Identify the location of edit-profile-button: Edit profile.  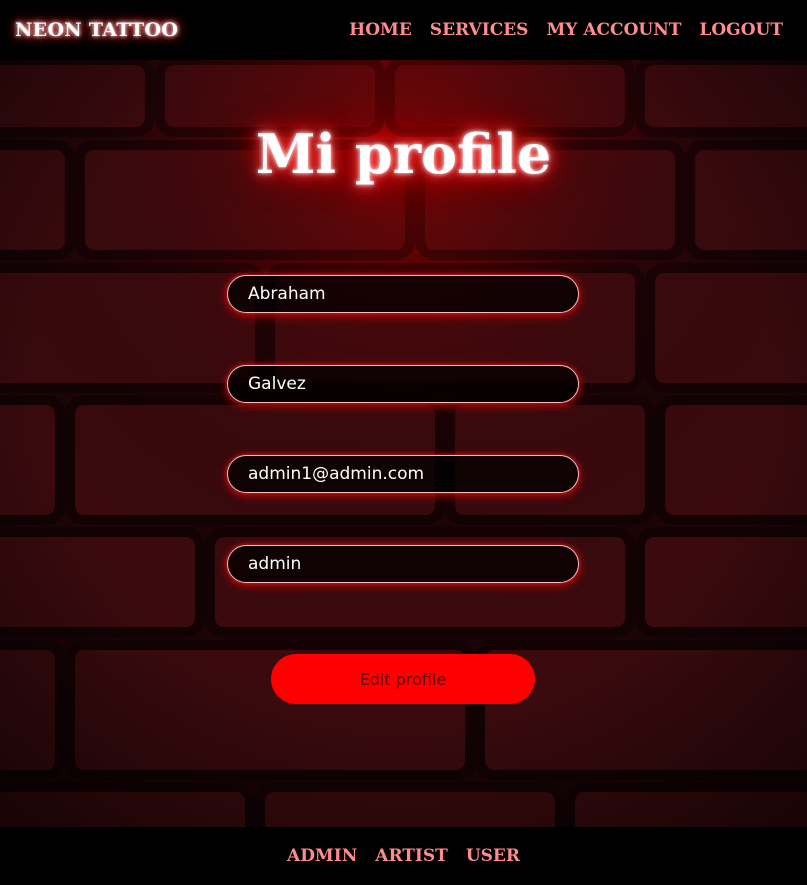
(403, 679).